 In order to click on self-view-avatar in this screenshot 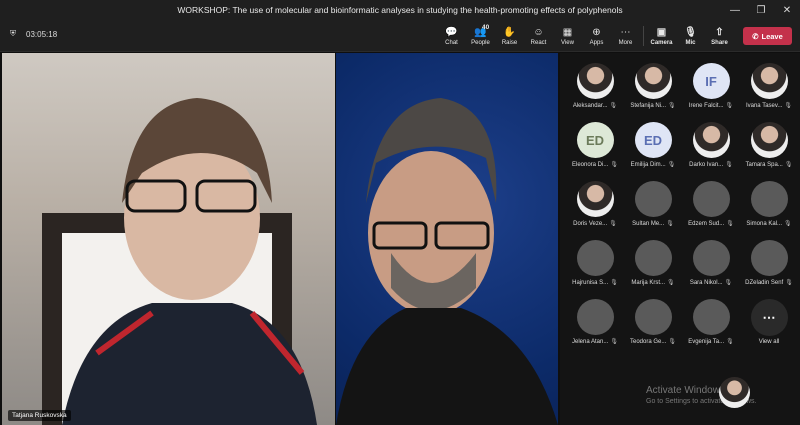, I will do `click(734, 392)`.